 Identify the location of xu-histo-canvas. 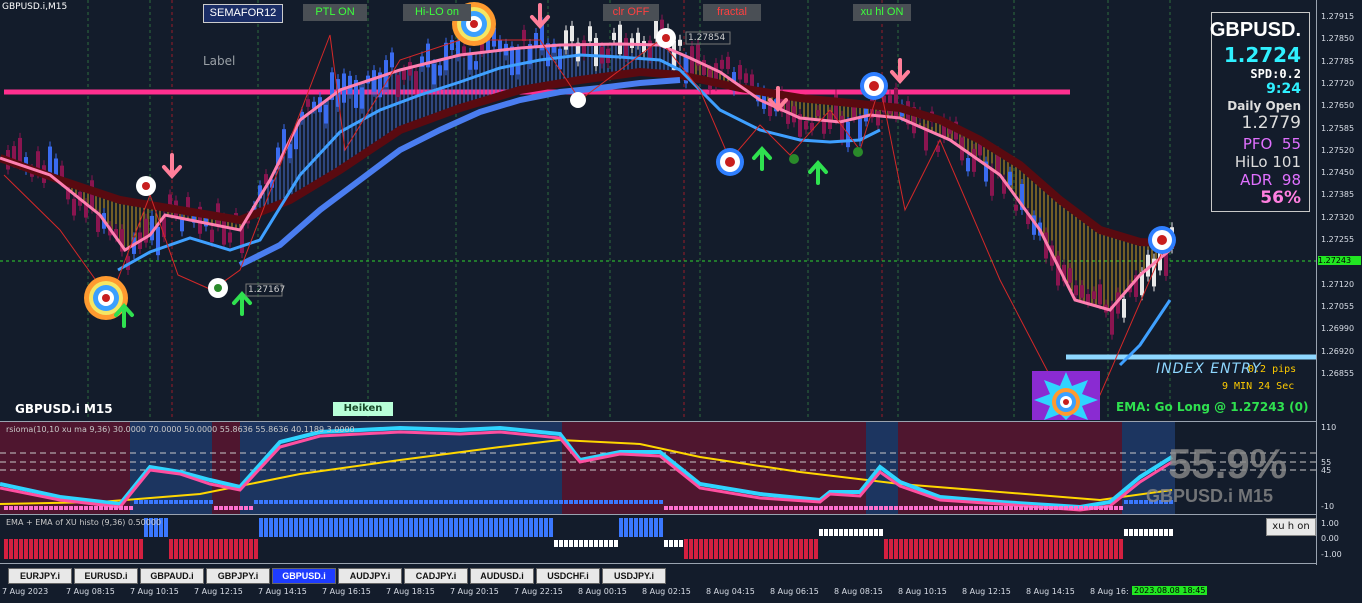
(658, 539).